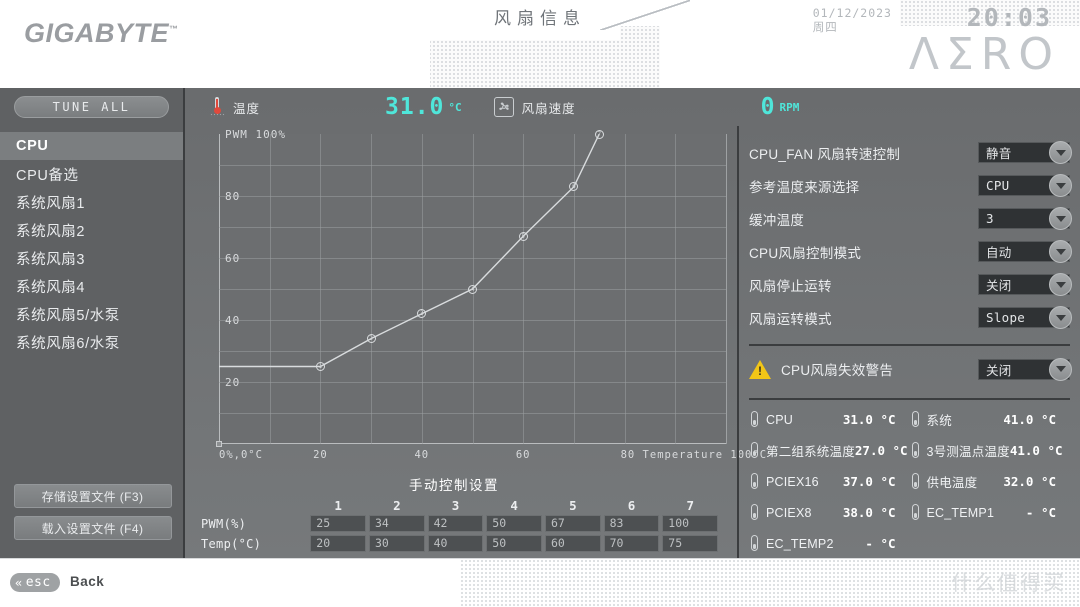 The height and width of the screenshot is (607, 1080). Describe the element at coordinates (690, 543) in the screenshot. I see `temp-input-7: 75` at that location.